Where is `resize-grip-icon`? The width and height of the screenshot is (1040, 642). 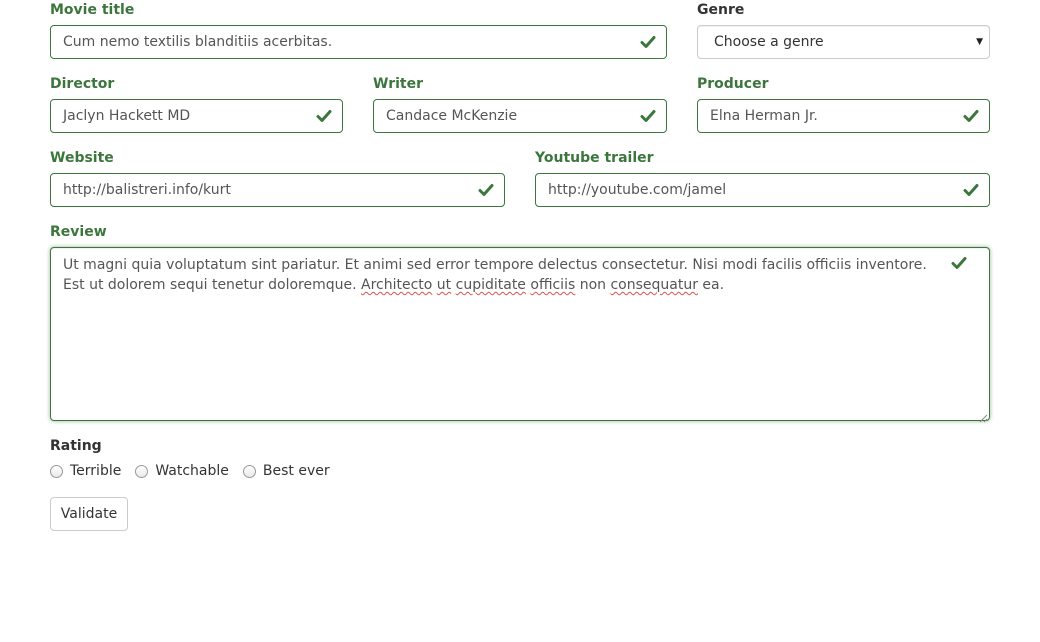 resize-grip-icon is located at coordinates (983, 416).